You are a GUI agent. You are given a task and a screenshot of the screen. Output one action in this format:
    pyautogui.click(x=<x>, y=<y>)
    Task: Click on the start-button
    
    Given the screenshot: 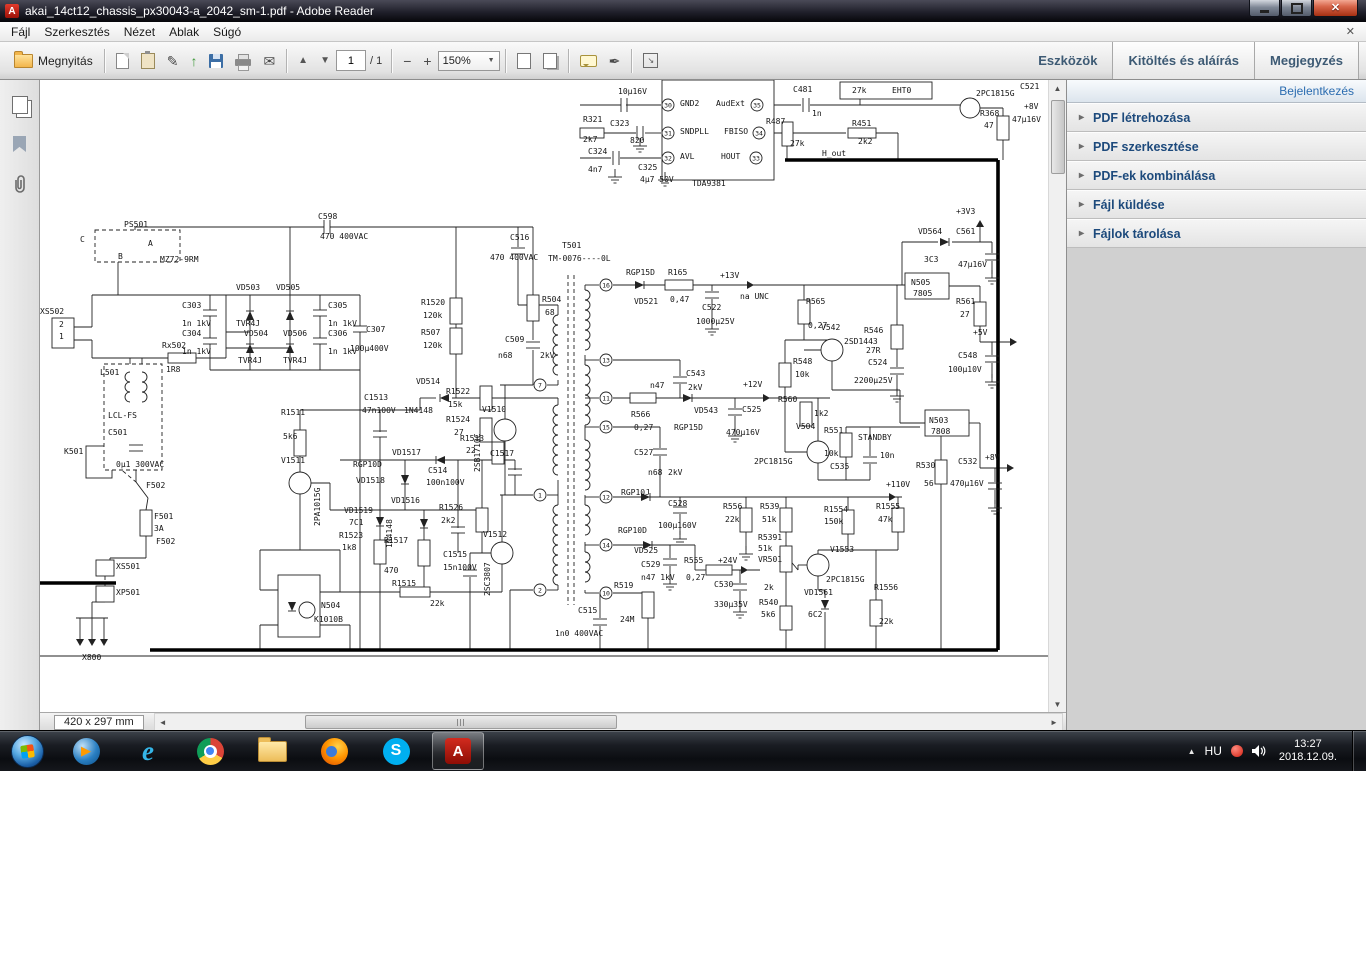 What is the action you would take?
    pyautogui.click(x=27, y=751)
    